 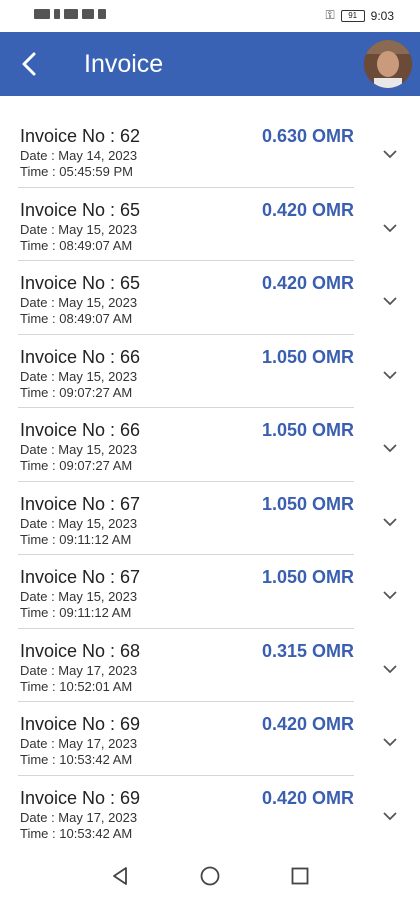 What do you see at coordinates (76, 686) in the screenshot?
I see `invoice-time: Time : 10:52:01 AM` at bounding box center [76, 686].